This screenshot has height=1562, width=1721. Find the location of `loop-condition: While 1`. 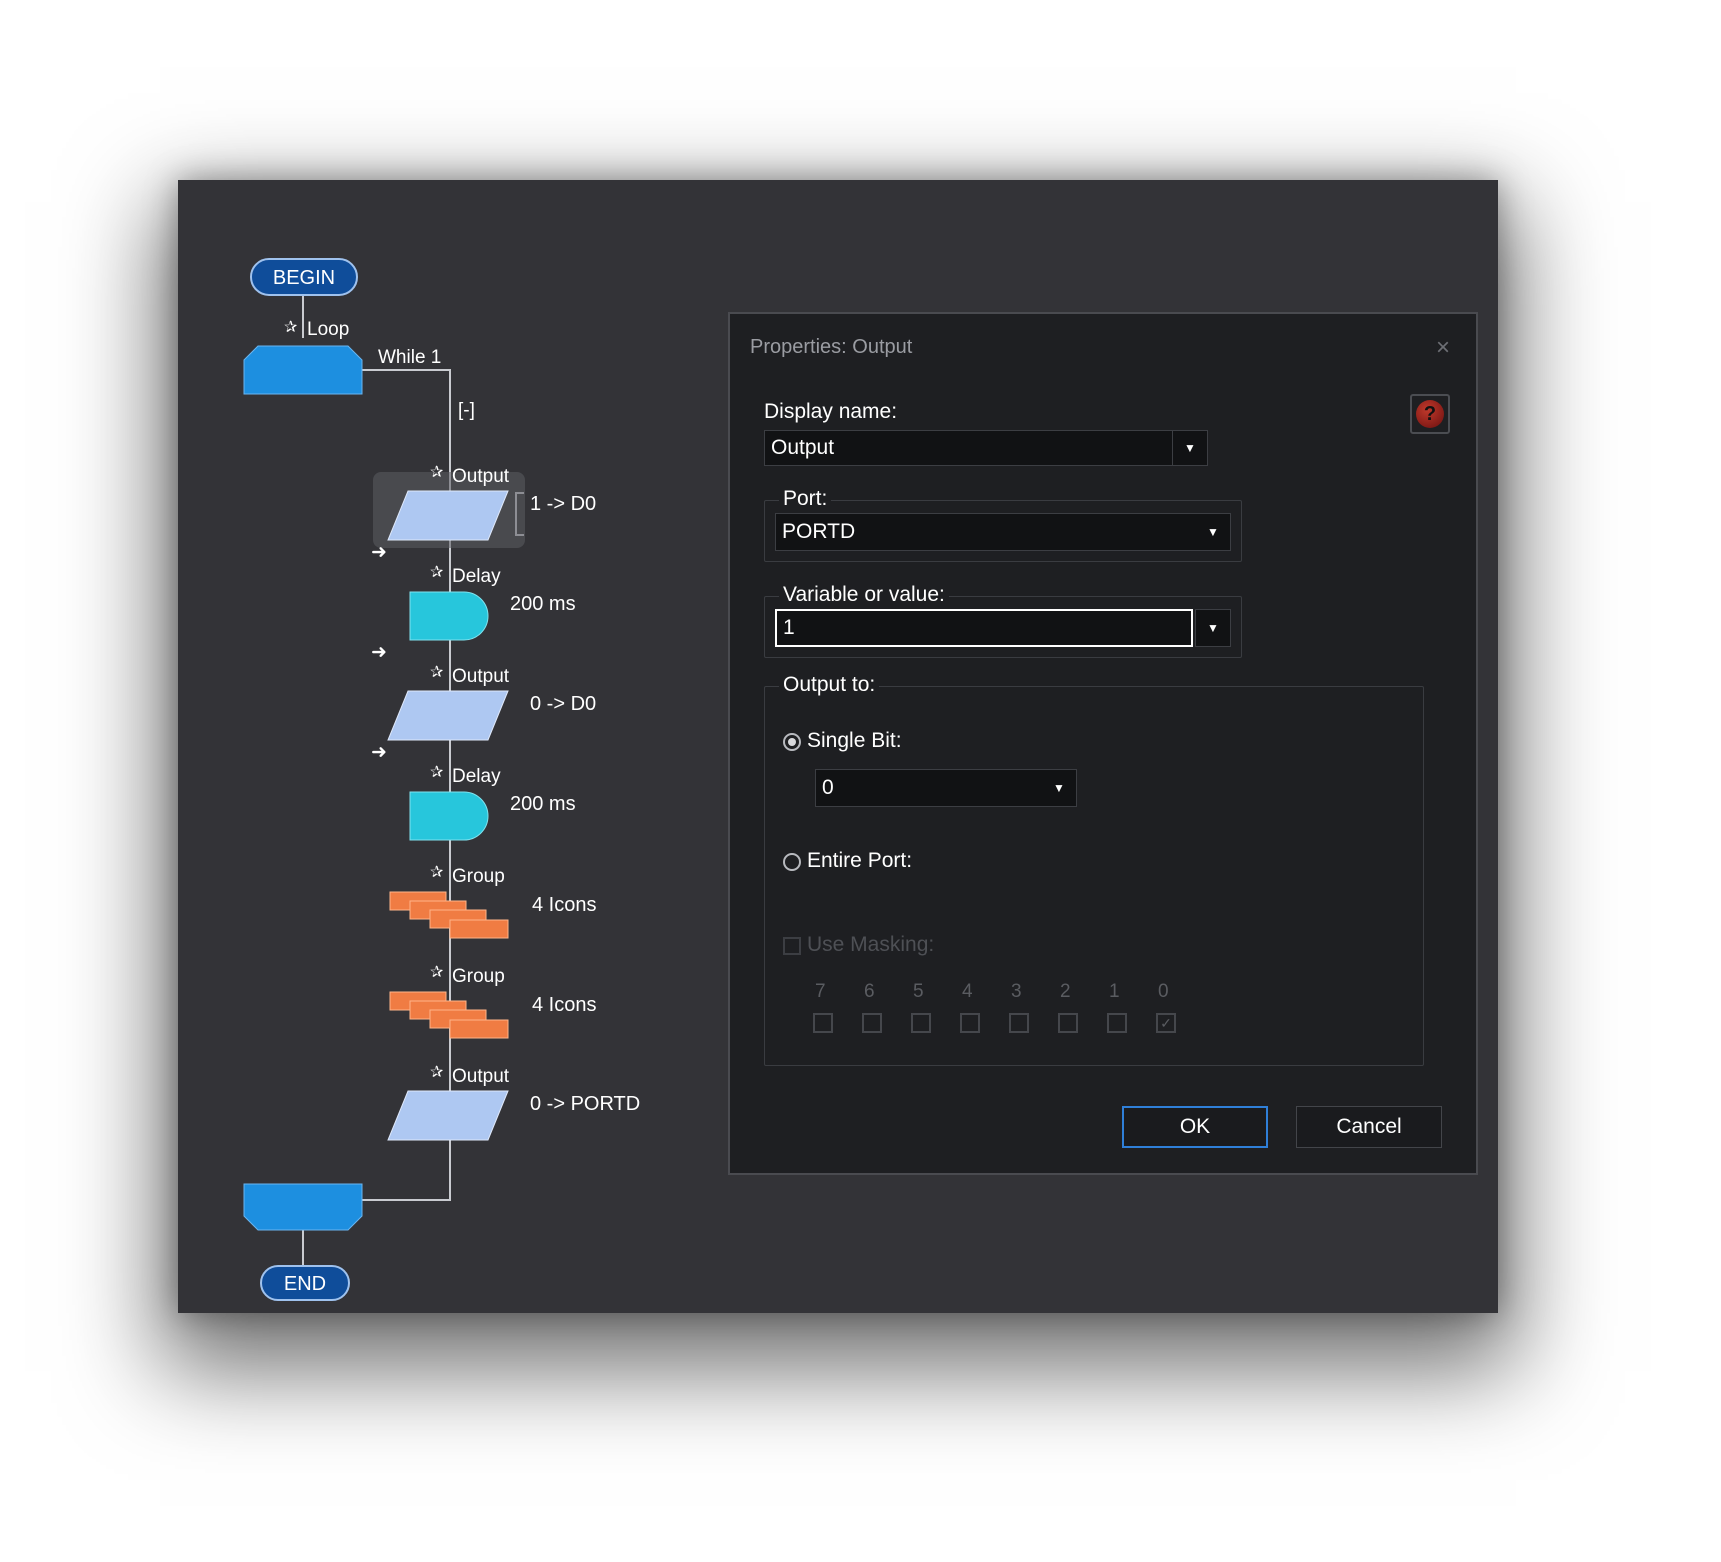

loop-condition: While 1 is located at coordinates (409, 357).